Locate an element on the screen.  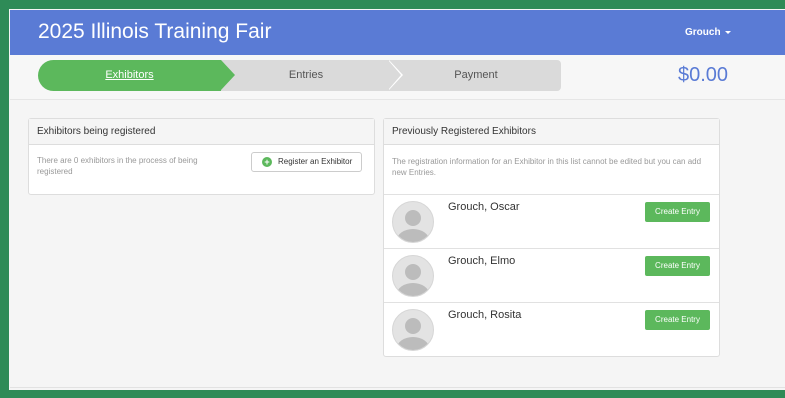
register-exhibitor-button: + Register an Exhibitor is located at coordinates (306, 162).